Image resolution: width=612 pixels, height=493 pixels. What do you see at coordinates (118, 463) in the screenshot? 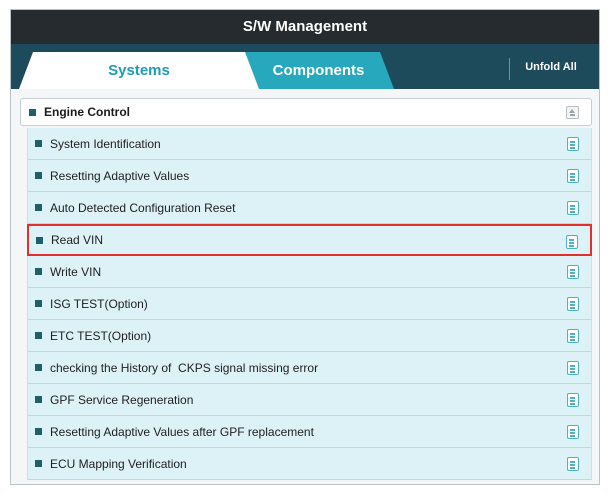
I see `list-item-label: ECU Mapping Verification` at bounding box center [118, 463].